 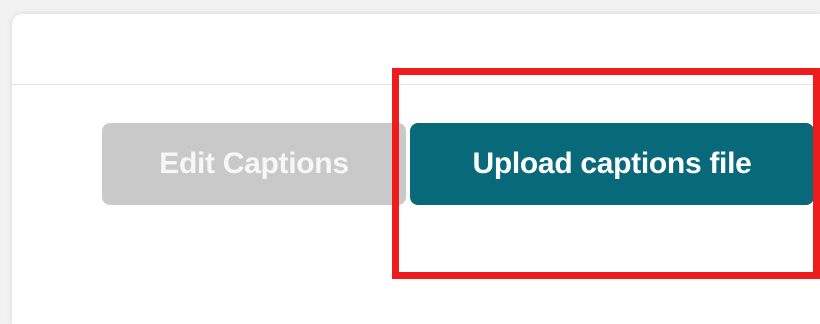 I want to click on edit-captions-button: Edit Captions, so click(x=254, y=164).